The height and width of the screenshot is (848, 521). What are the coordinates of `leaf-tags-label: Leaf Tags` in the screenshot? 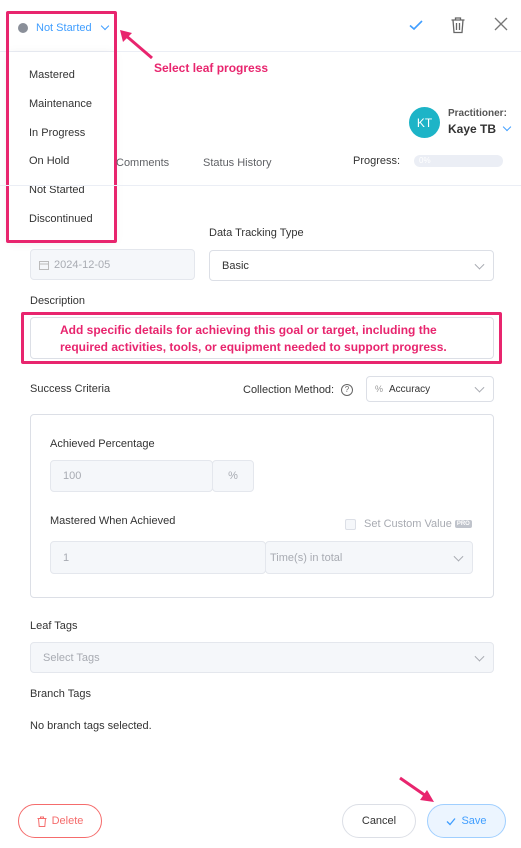 It's located at (54, 626).